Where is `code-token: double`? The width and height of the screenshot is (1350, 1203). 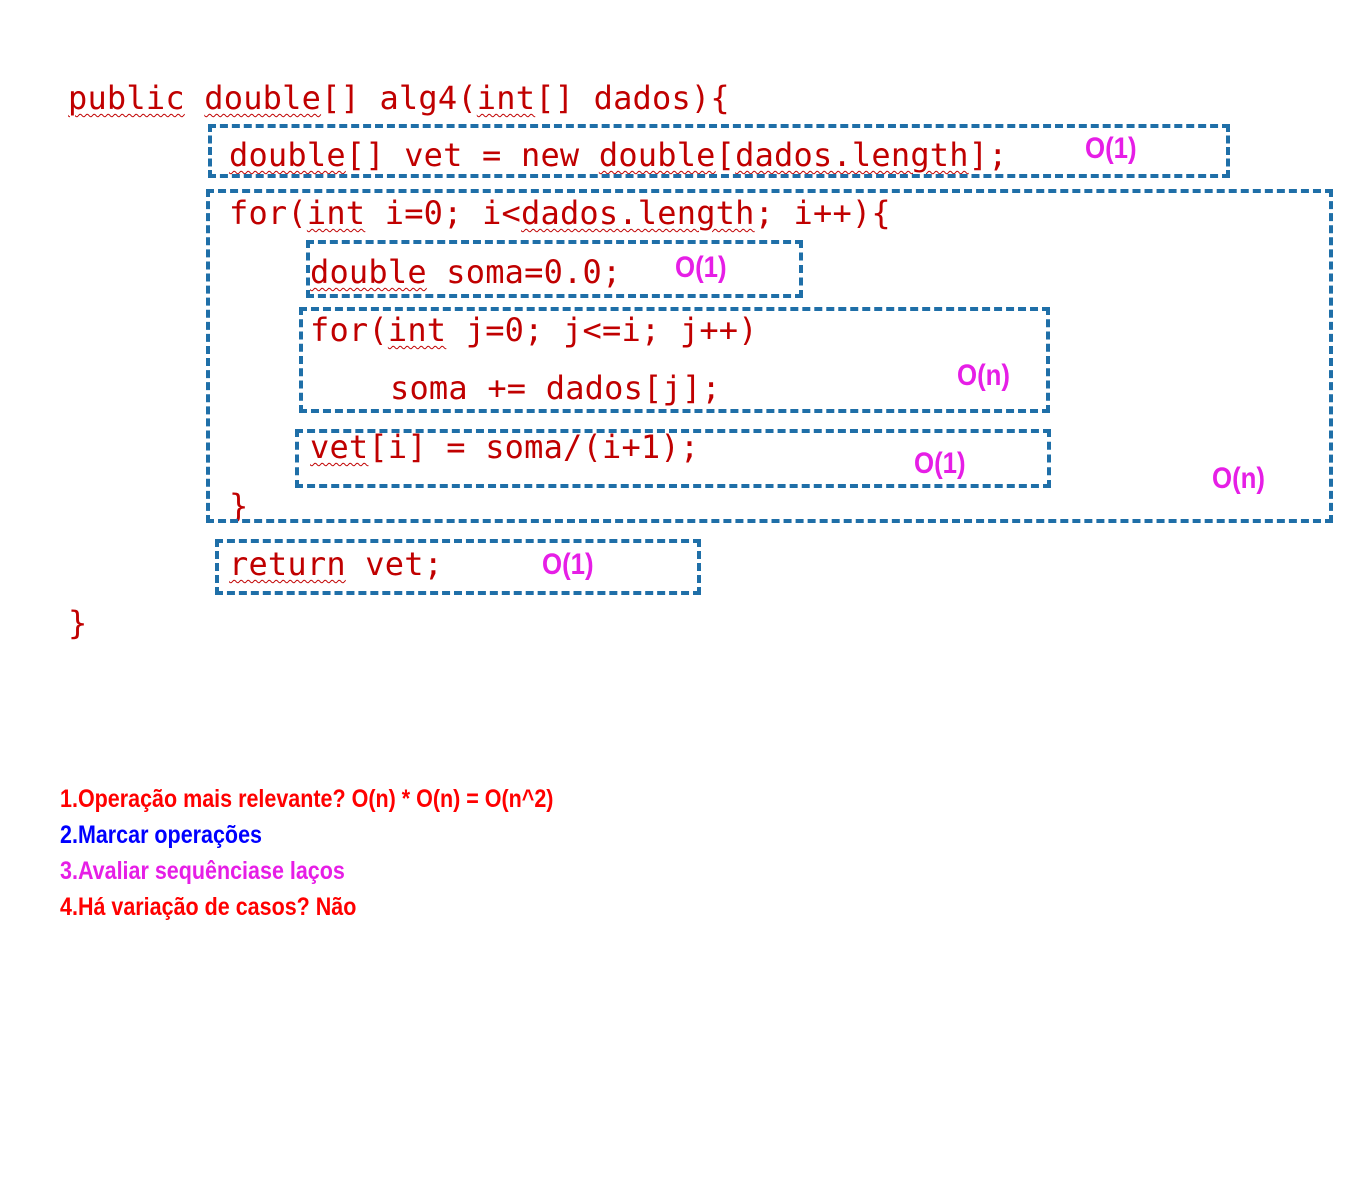 code-token: double is located at coordinates (263, 98).